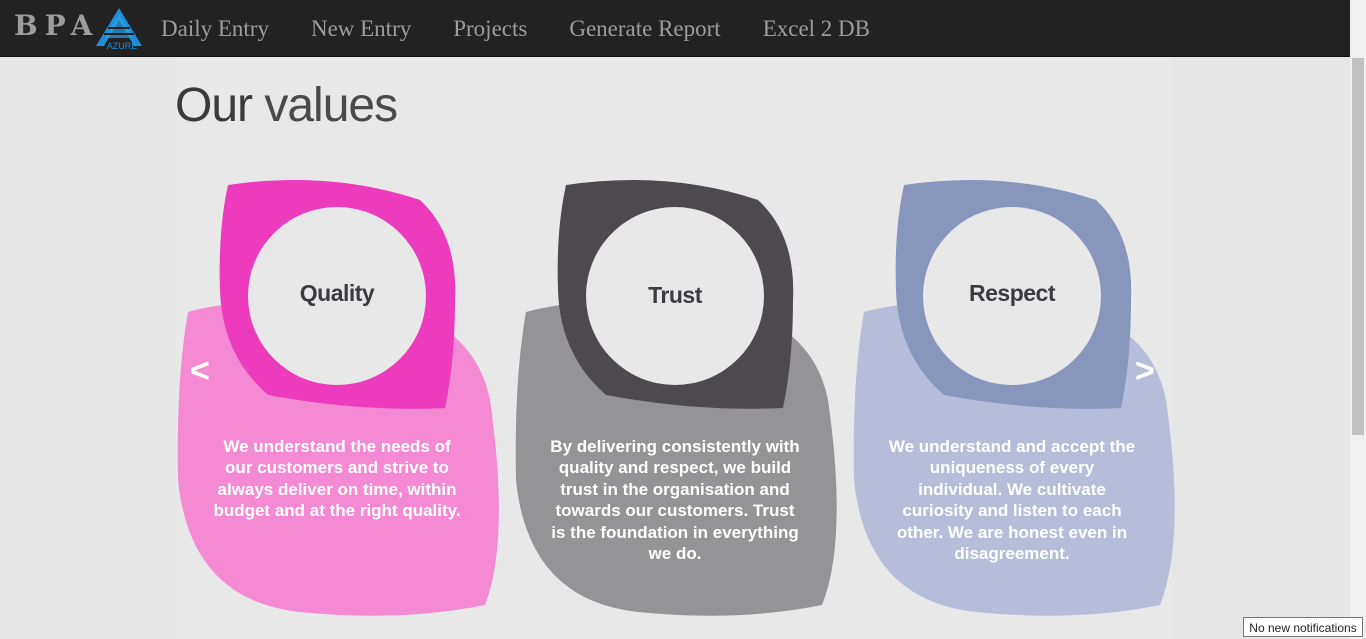  Describe the element at coordinates (1145, 371) in the screenshot. I see `carousel-next-arrow: >` at that location.